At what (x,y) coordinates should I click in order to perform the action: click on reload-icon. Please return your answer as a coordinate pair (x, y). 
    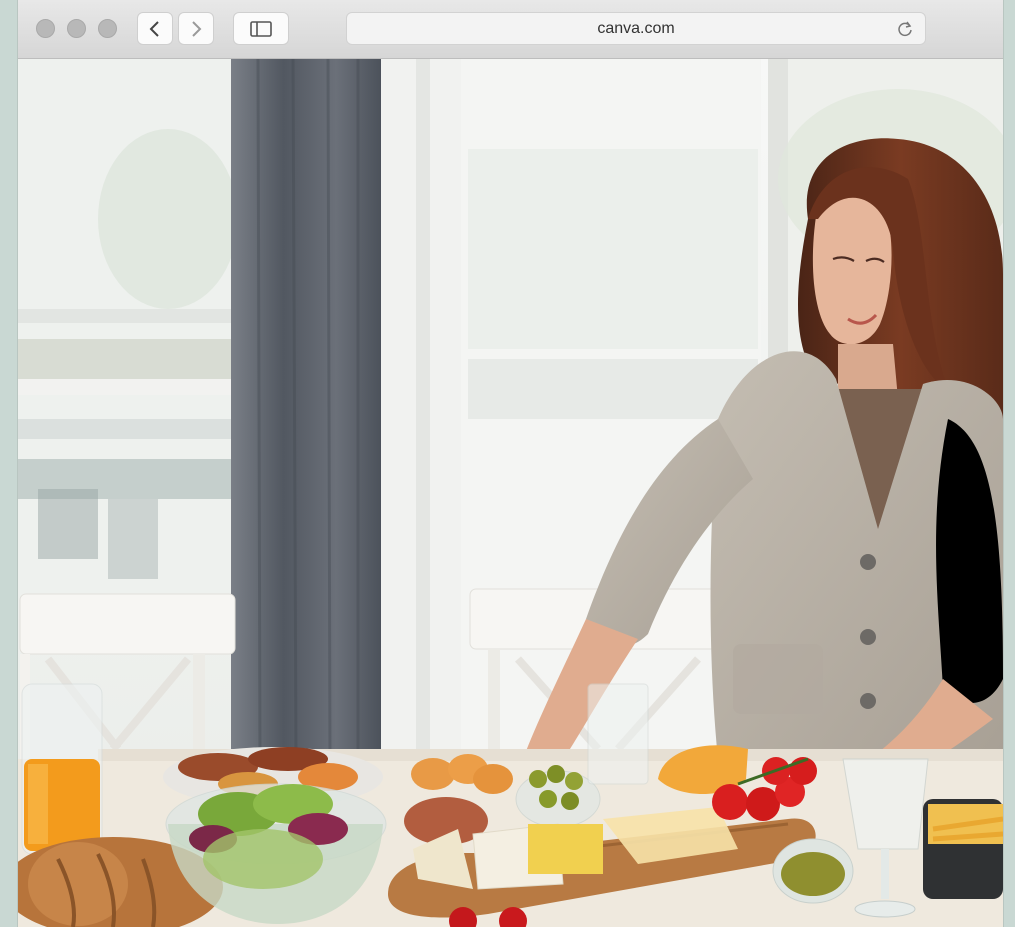
    Looking at the image, I should click on (905, 29).